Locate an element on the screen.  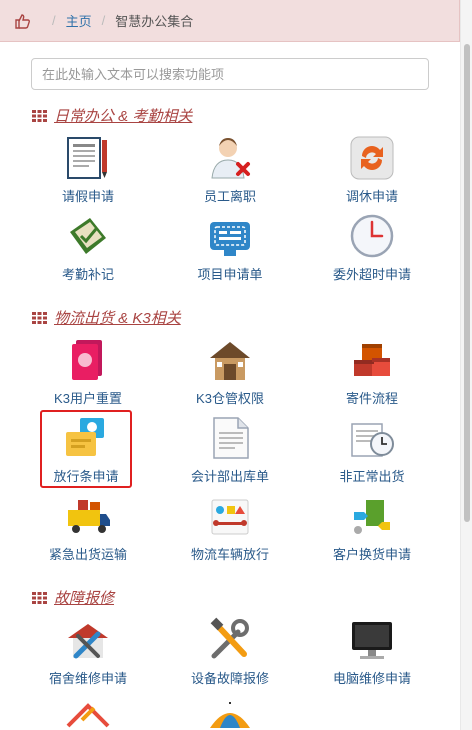
k3-user-icon is located at coordinates (87, 360).